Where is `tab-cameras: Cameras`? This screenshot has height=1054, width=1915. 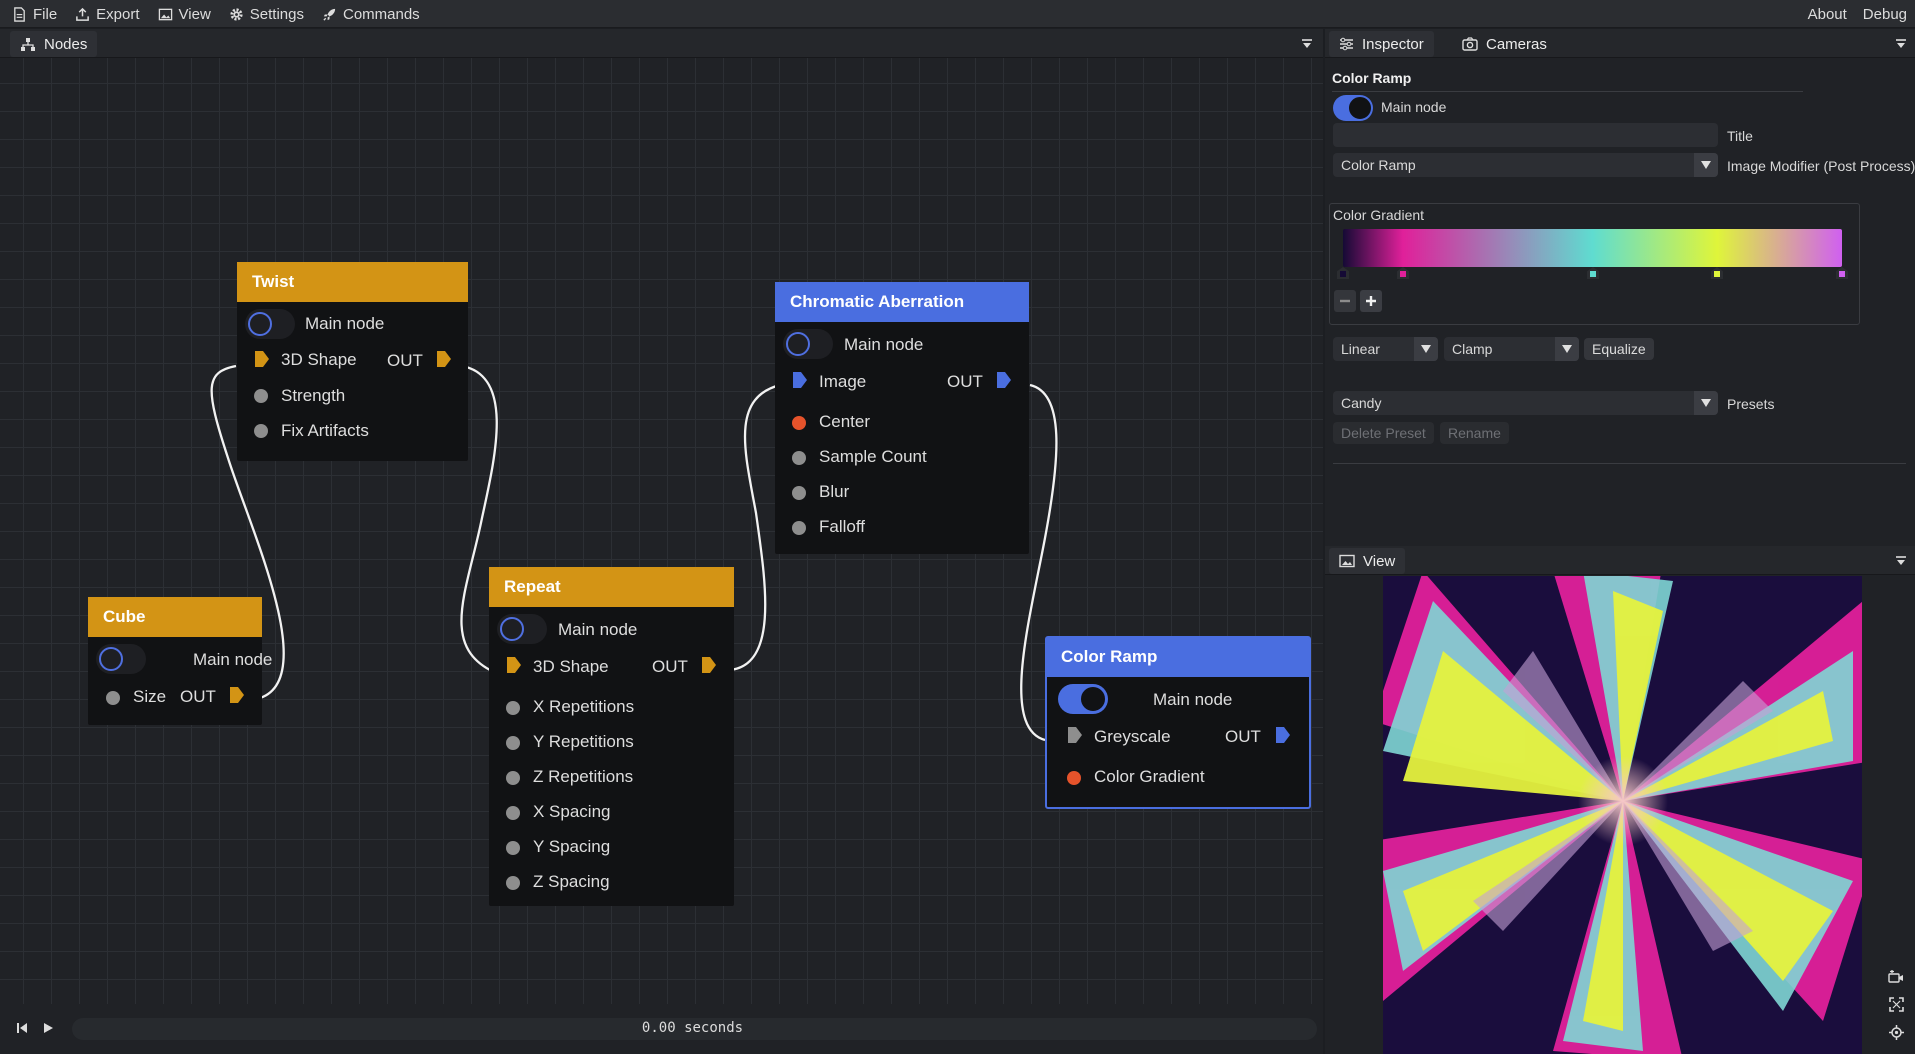 tab-cameras: Cameras is located at coordinates (1504, 44).